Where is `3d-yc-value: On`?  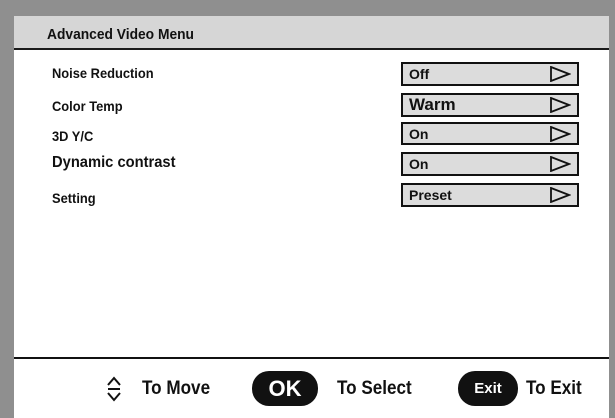
3d-yc-value: On is located at coordinates (419, 133).